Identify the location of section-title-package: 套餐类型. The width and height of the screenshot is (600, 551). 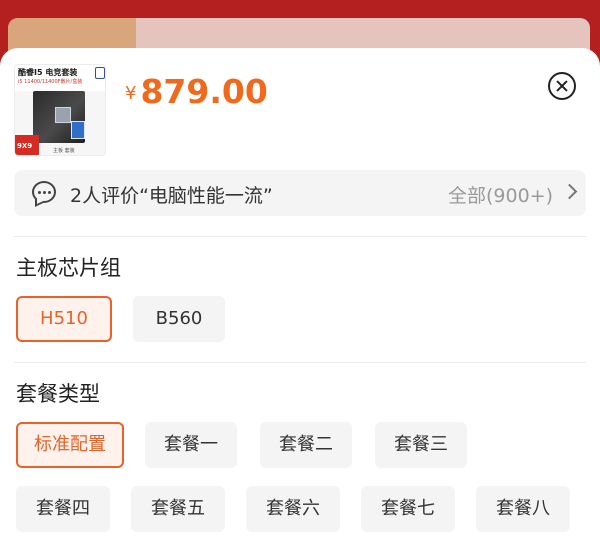
(58, 394).